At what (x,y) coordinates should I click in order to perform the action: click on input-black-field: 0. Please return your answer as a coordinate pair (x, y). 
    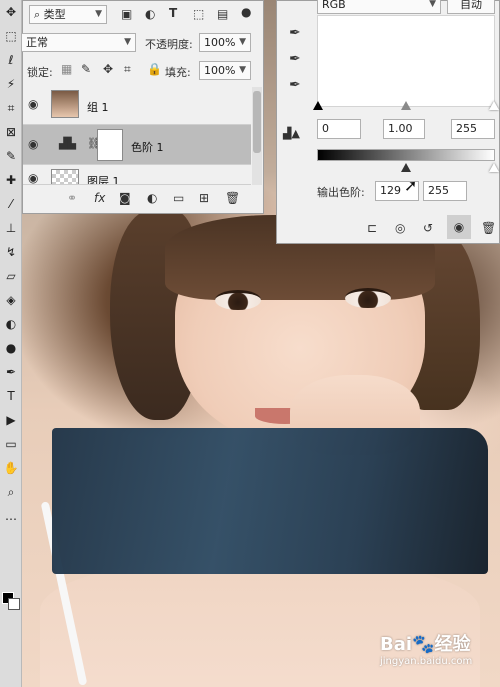
    Looking at the image, I should click on (339, 129).